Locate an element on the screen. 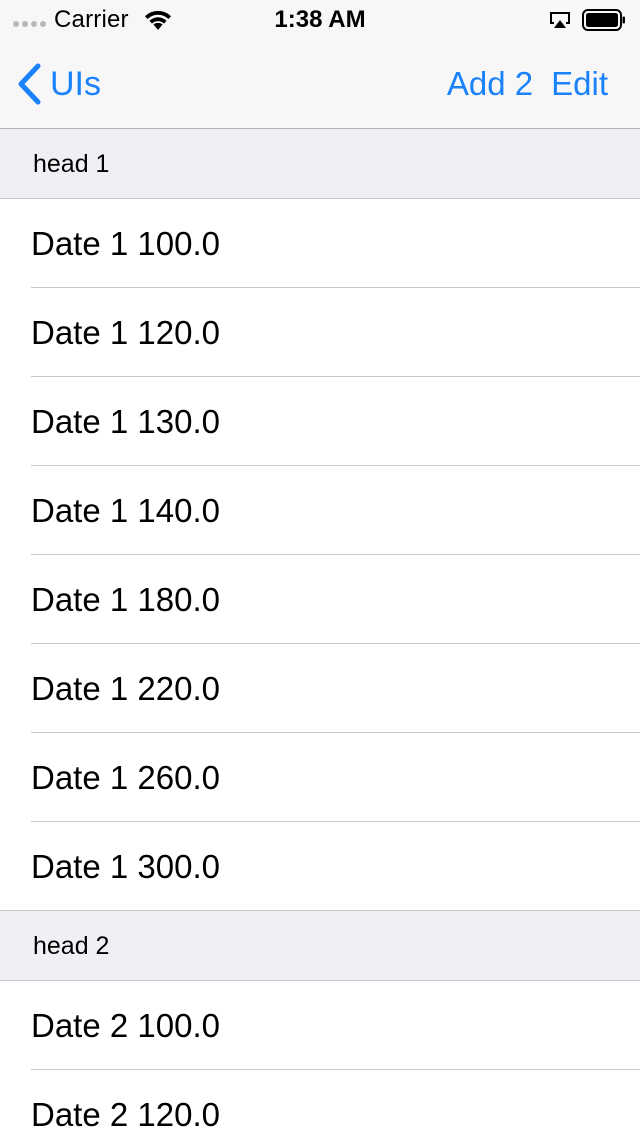 This screenshot has height=1136, width=640. table-row: Date 1 300.0 is located at coordinates (320, 866).